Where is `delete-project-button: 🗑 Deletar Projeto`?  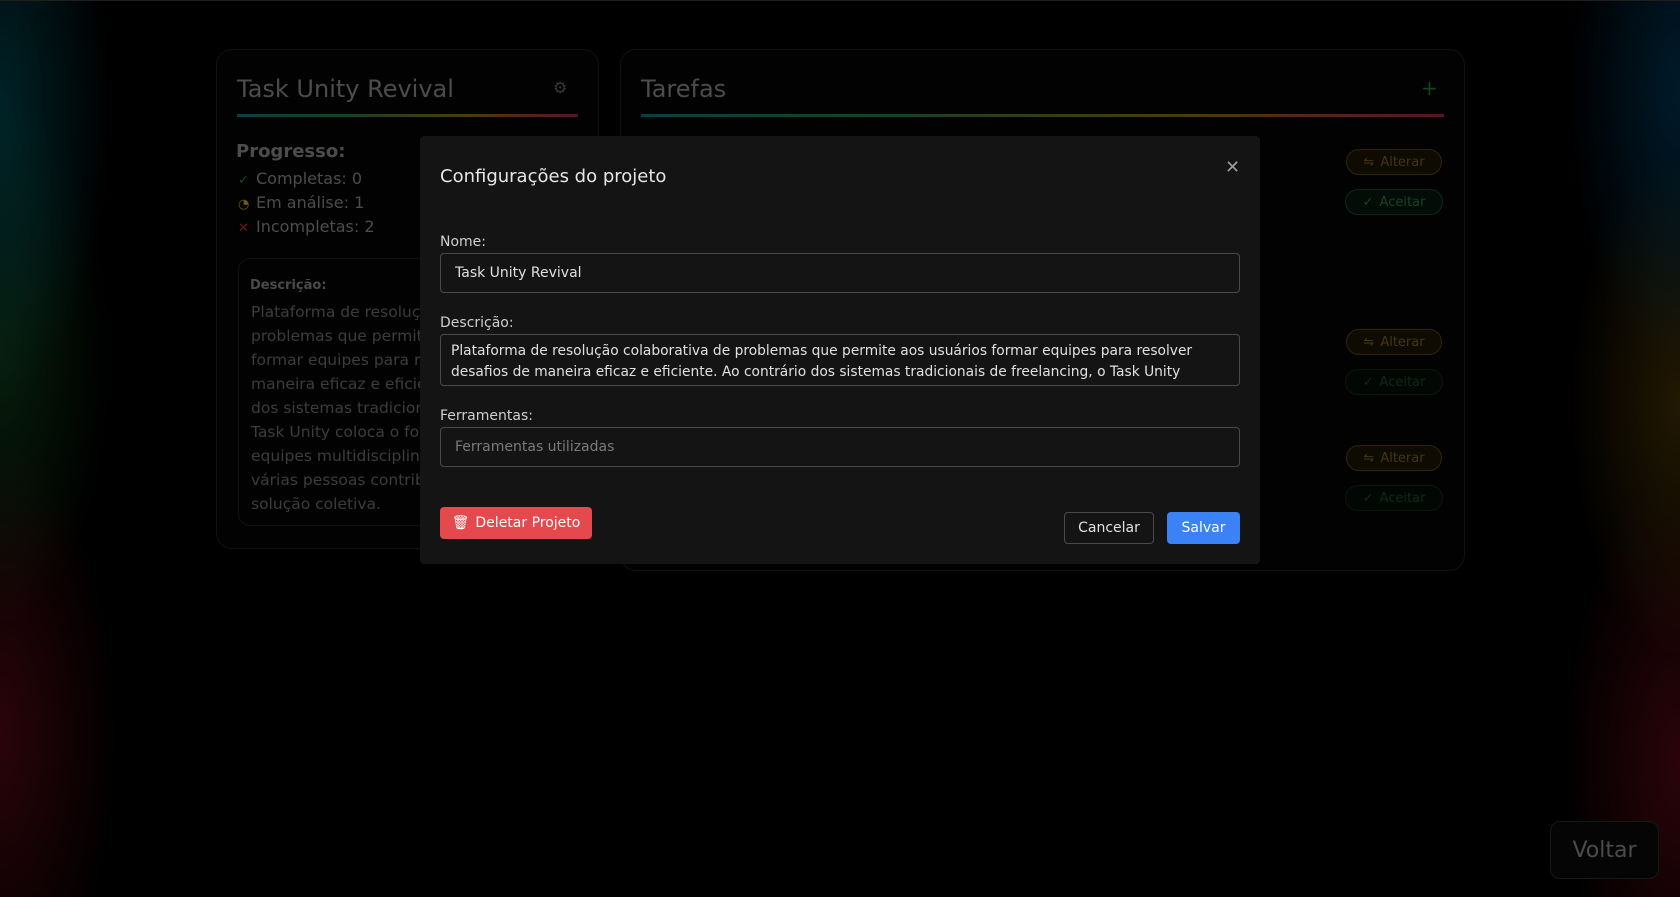
delete-project-button: 🗑 Deletar Projeto is located at coordinates (516, 523).